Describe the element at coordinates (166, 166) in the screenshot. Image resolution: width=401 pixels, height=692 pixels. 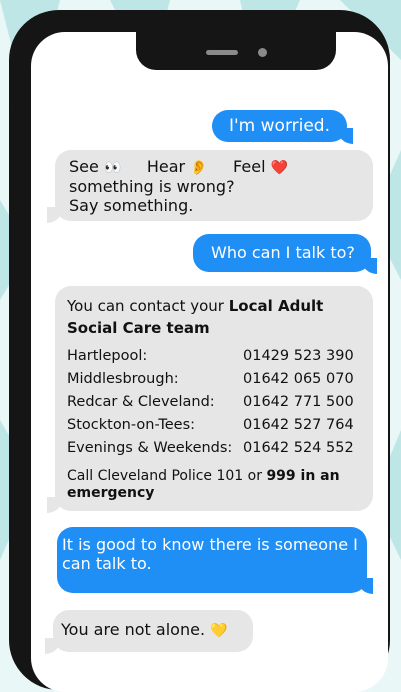
I see `message-text: Hear` at that location.